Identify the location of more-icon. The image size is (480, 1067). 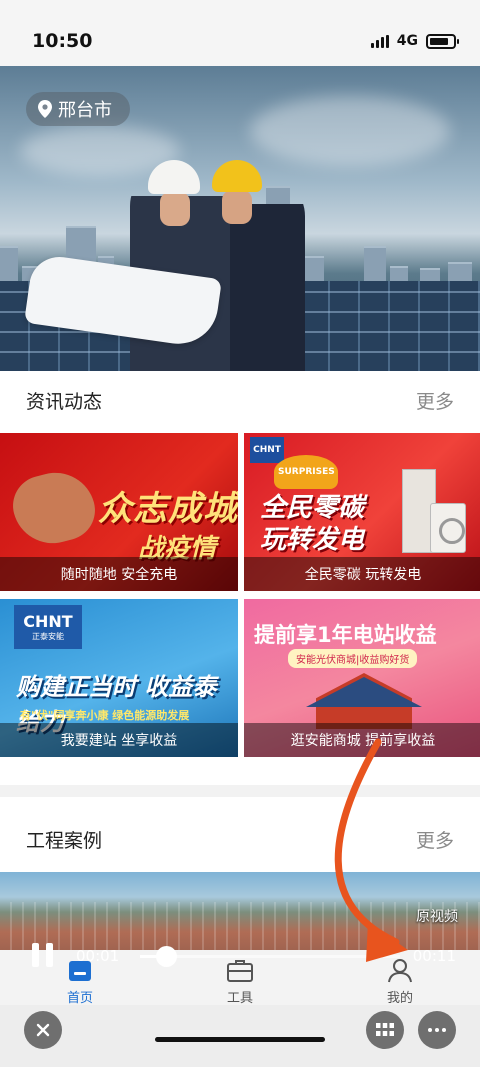
(437, 1030).